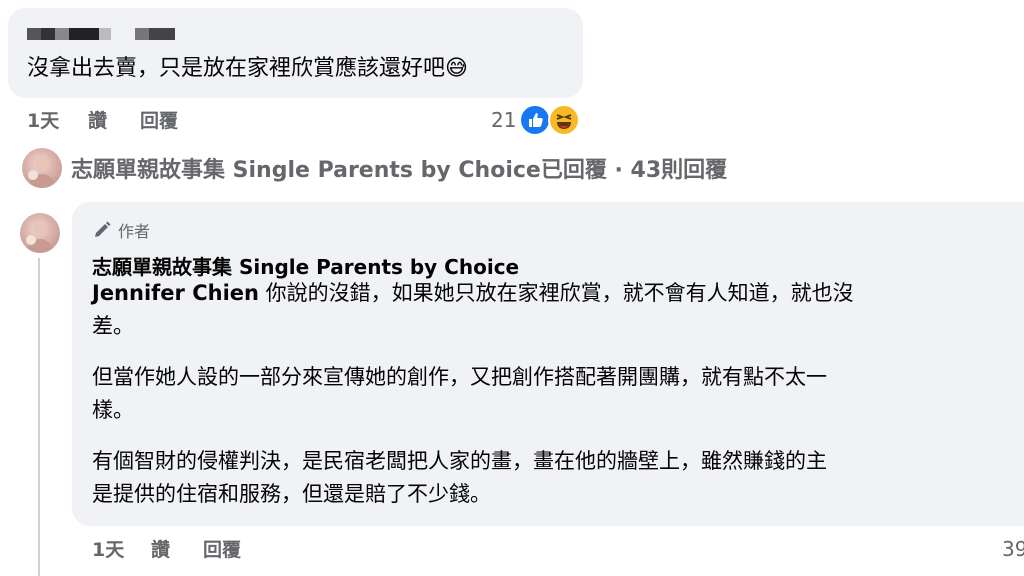 The width and height of the screenshot is (1024, 576). What do you see at coordinates (42, 168) in the screenshot?
I see `avatar` at bounding box center [42, 168].